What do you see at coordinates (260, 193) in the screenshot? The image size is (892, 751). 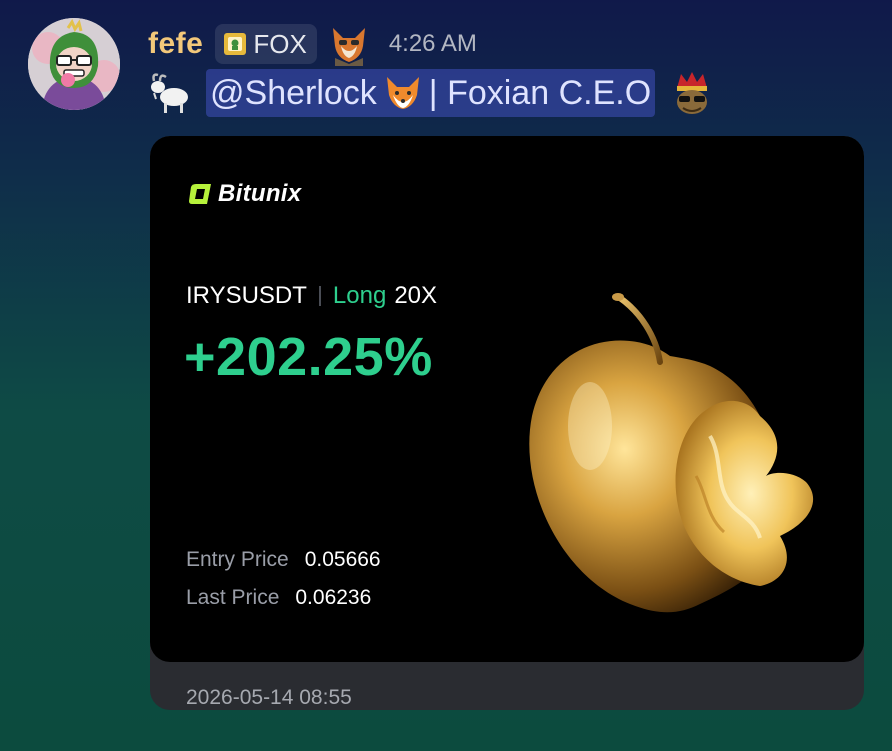 I see `brand-name: Bitunix` at bounding box center [260, 193].